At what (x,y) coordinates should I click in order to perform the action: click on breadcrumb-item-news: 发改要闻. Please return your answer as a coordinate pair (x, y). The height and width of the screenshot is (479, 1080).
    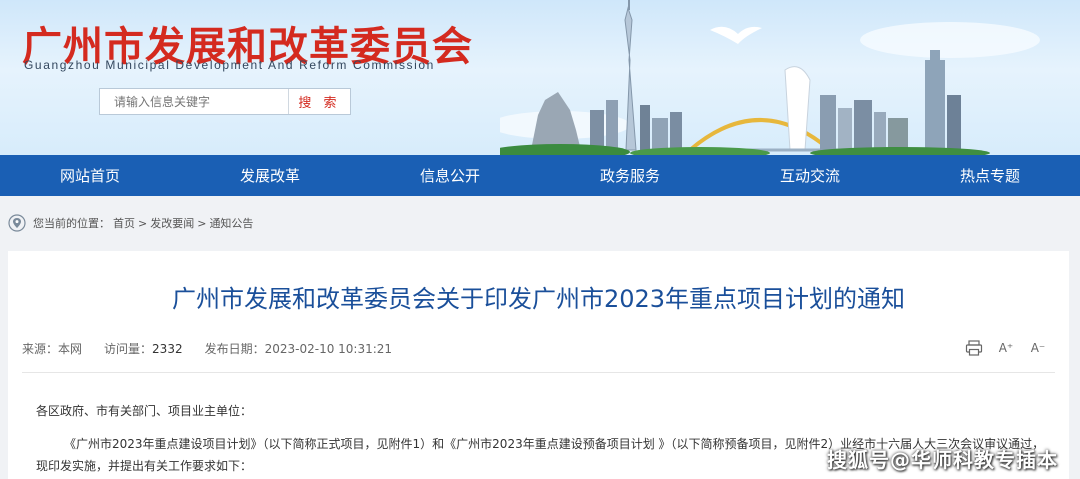
    Looking at the image, I should click on (172, 223).